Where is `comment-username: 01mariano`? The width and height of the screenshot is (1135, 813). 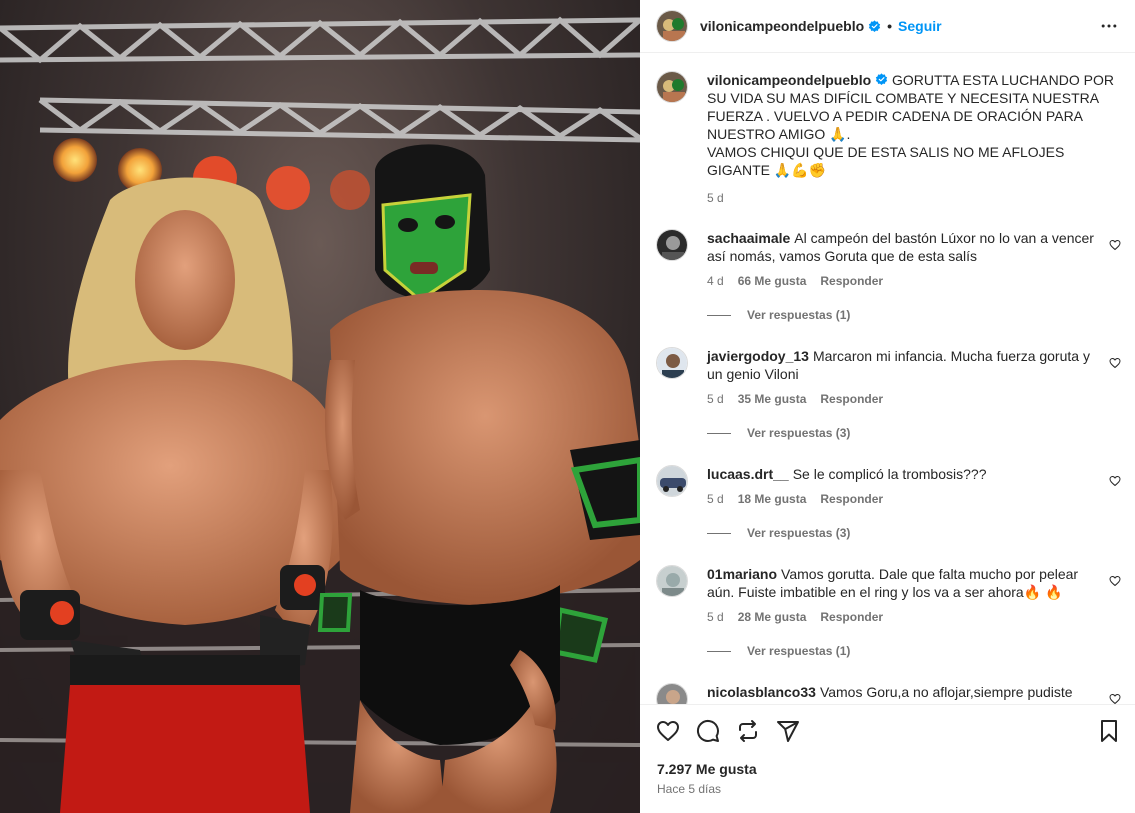 comment-username: 01mariano is located at coordinates (742, 574).